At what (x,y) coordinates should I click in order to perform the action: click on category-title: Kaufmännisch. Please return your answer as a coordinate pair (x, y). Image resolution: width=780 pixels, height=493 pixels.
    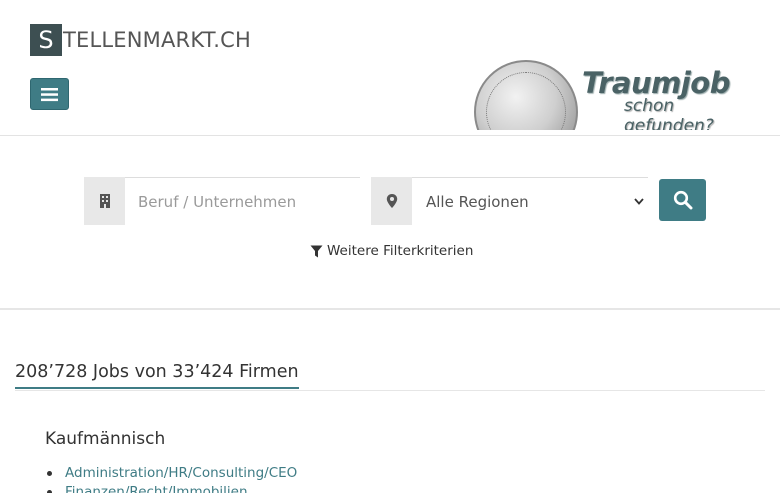
    Looking at the image, I should click on (105, 439).